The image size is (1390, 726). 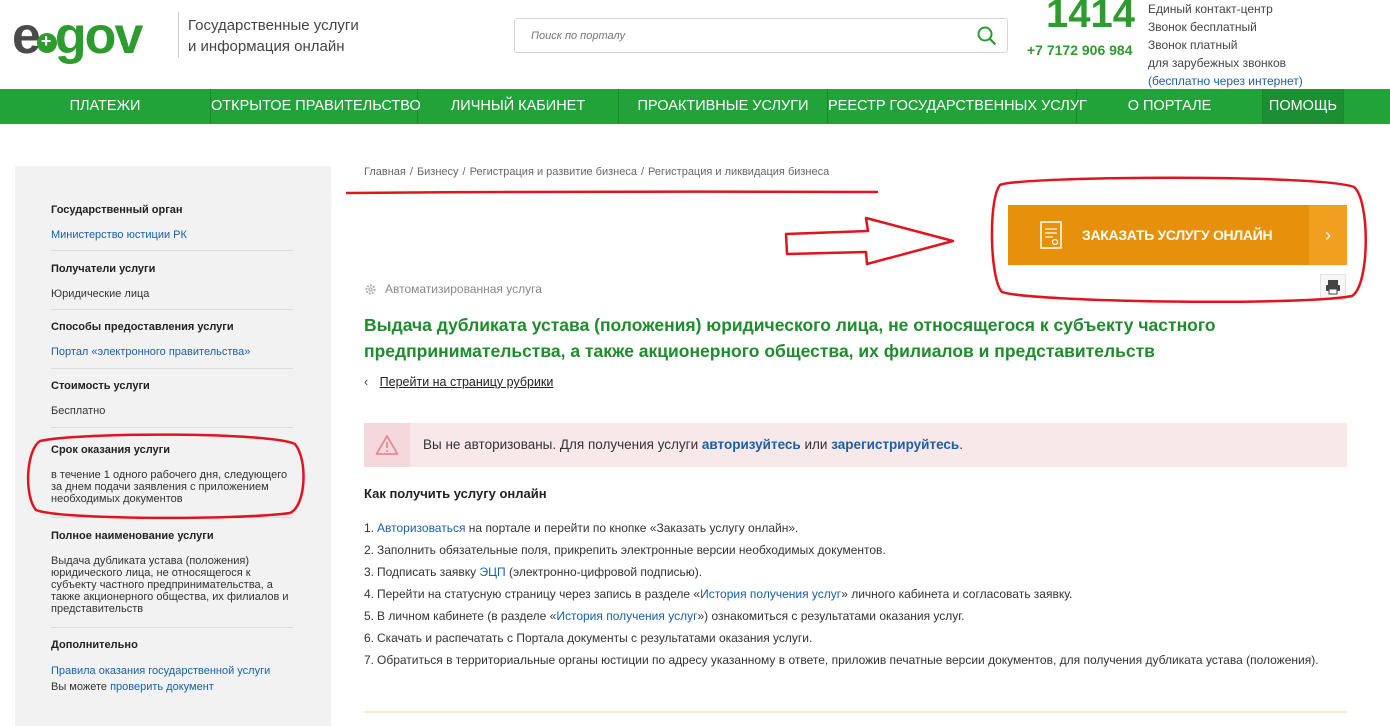 What do you see at coordinates (1178, 240) in the screenshot?
I see `order-button-circle-annotation` at bounding box center [1178, 240].